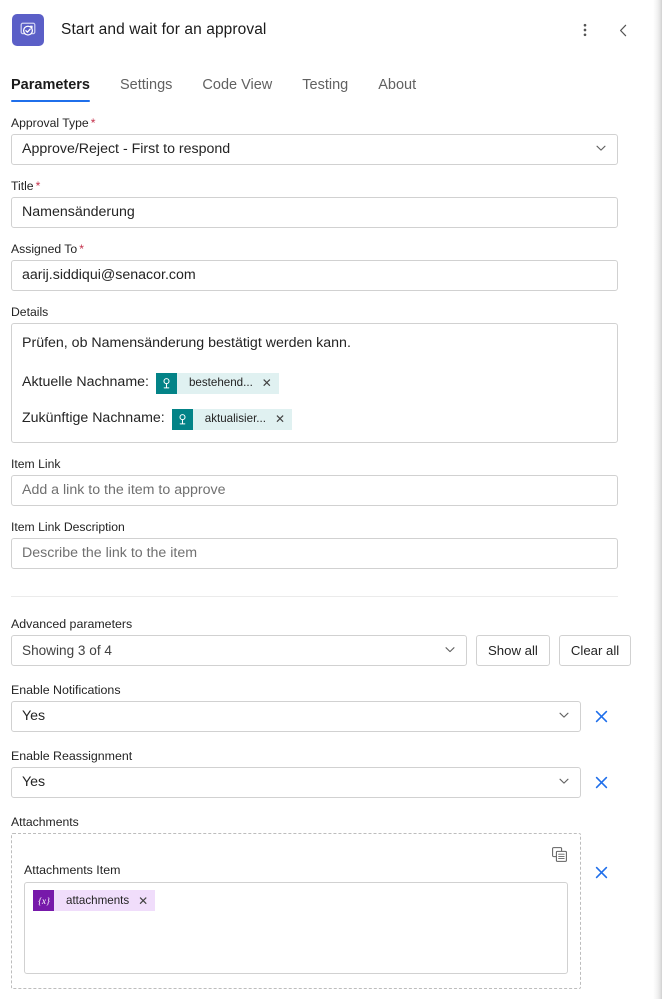 The image size is (662, 999). I want to click on approval-icon, so click(28, 30).